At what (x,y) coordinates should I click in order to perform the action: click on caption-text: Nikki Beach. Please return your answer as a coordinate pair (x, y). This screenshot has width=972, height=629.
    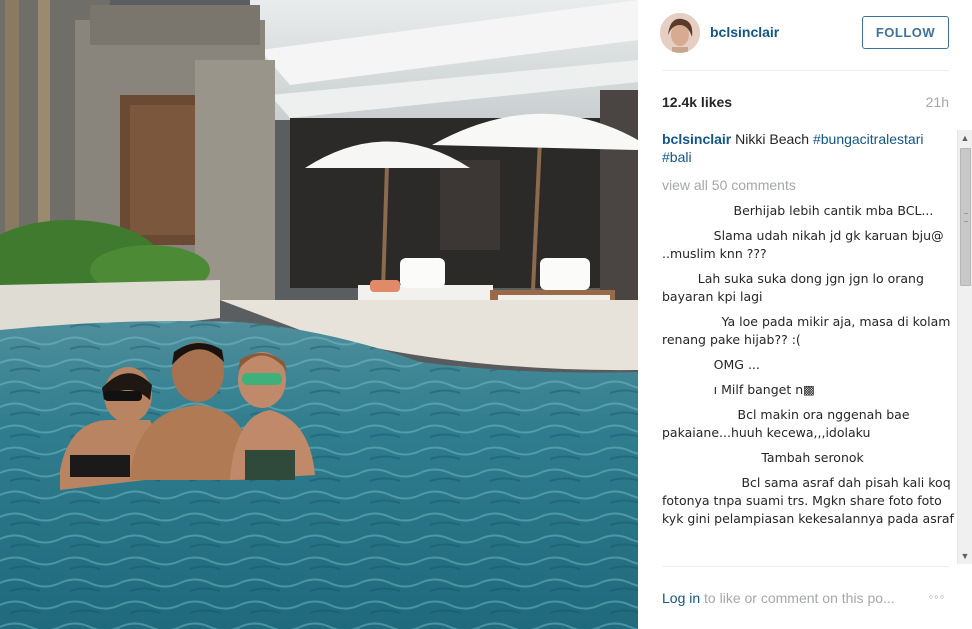
    Looking at the image, I should click on (772, 139).